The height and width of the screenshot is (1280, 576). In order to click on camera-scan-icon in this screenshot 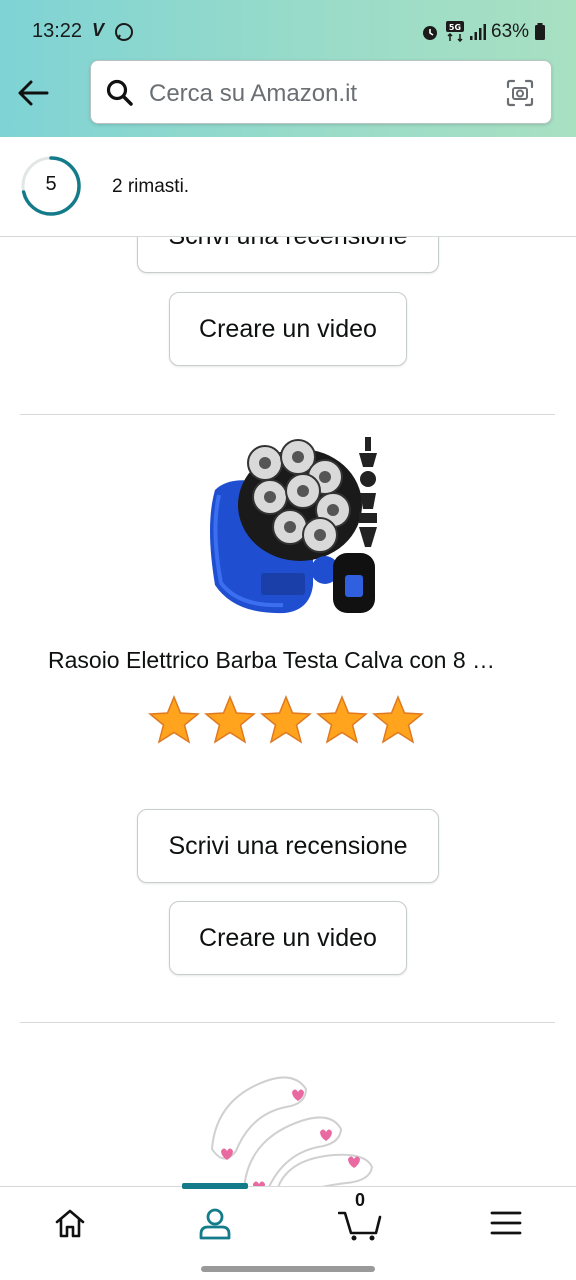, I will do `click(520, 93)`.